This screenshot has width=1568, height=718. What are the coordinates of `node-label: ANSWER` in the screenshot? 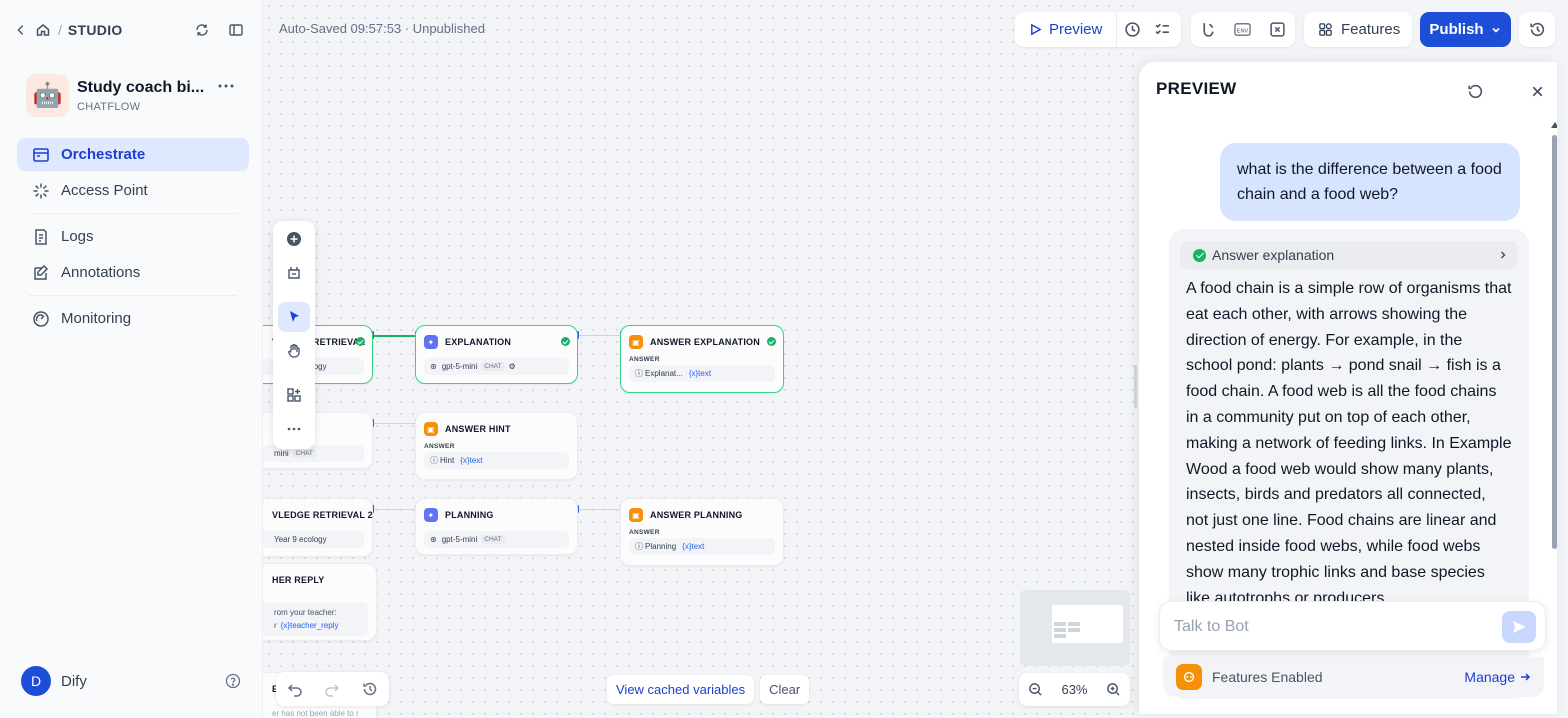 It's located at (644, 359).